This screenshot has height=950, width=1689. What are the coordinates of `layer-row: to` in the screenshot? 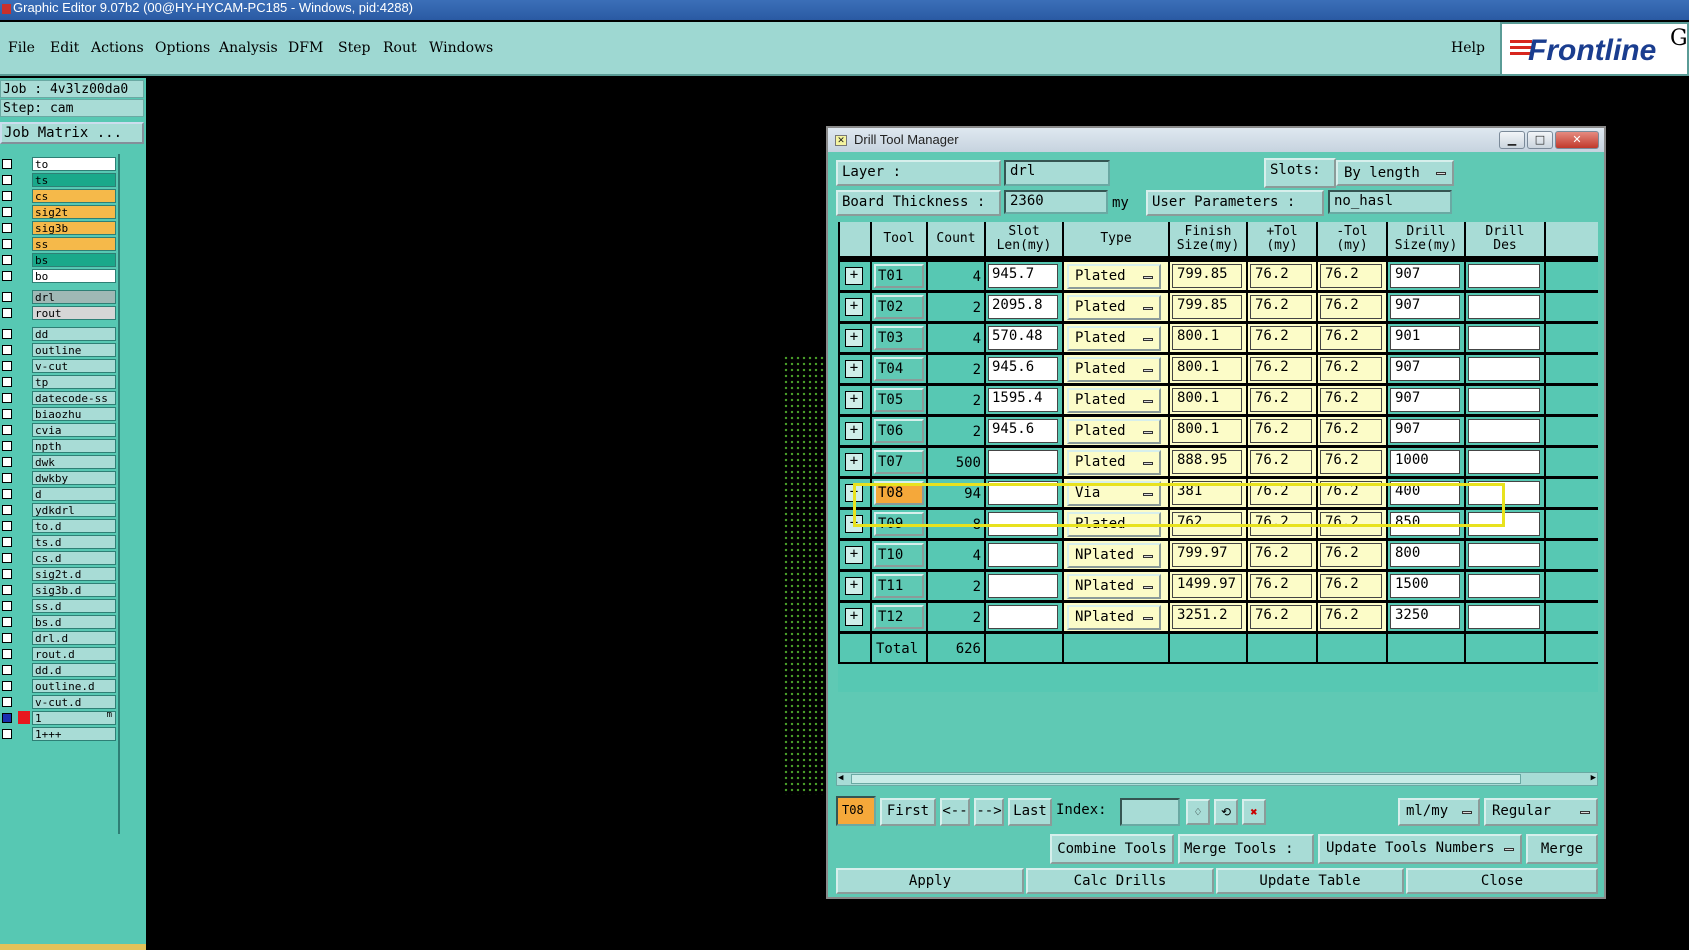 It's located at (58, 163).